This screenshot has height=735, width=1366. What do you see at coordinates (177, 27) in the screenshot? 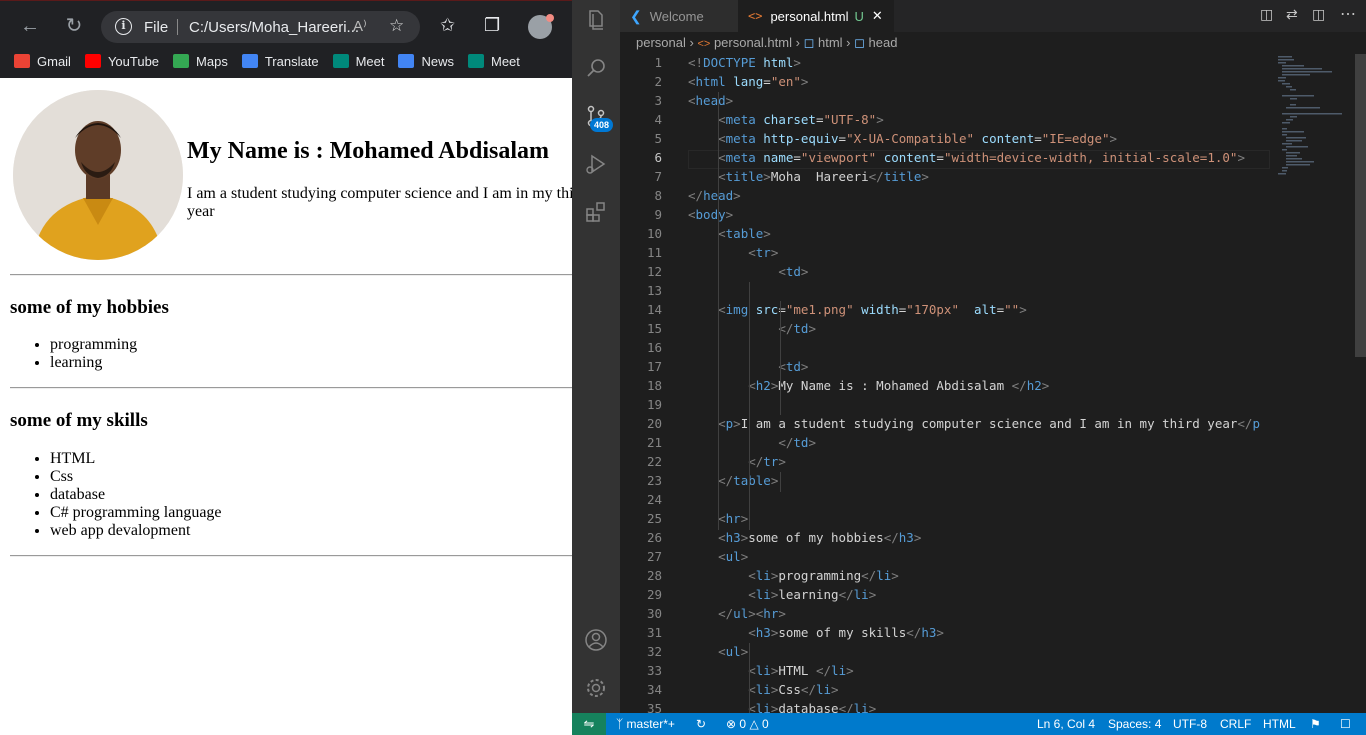
I see `address-divider` at bounding box center [177, 27].